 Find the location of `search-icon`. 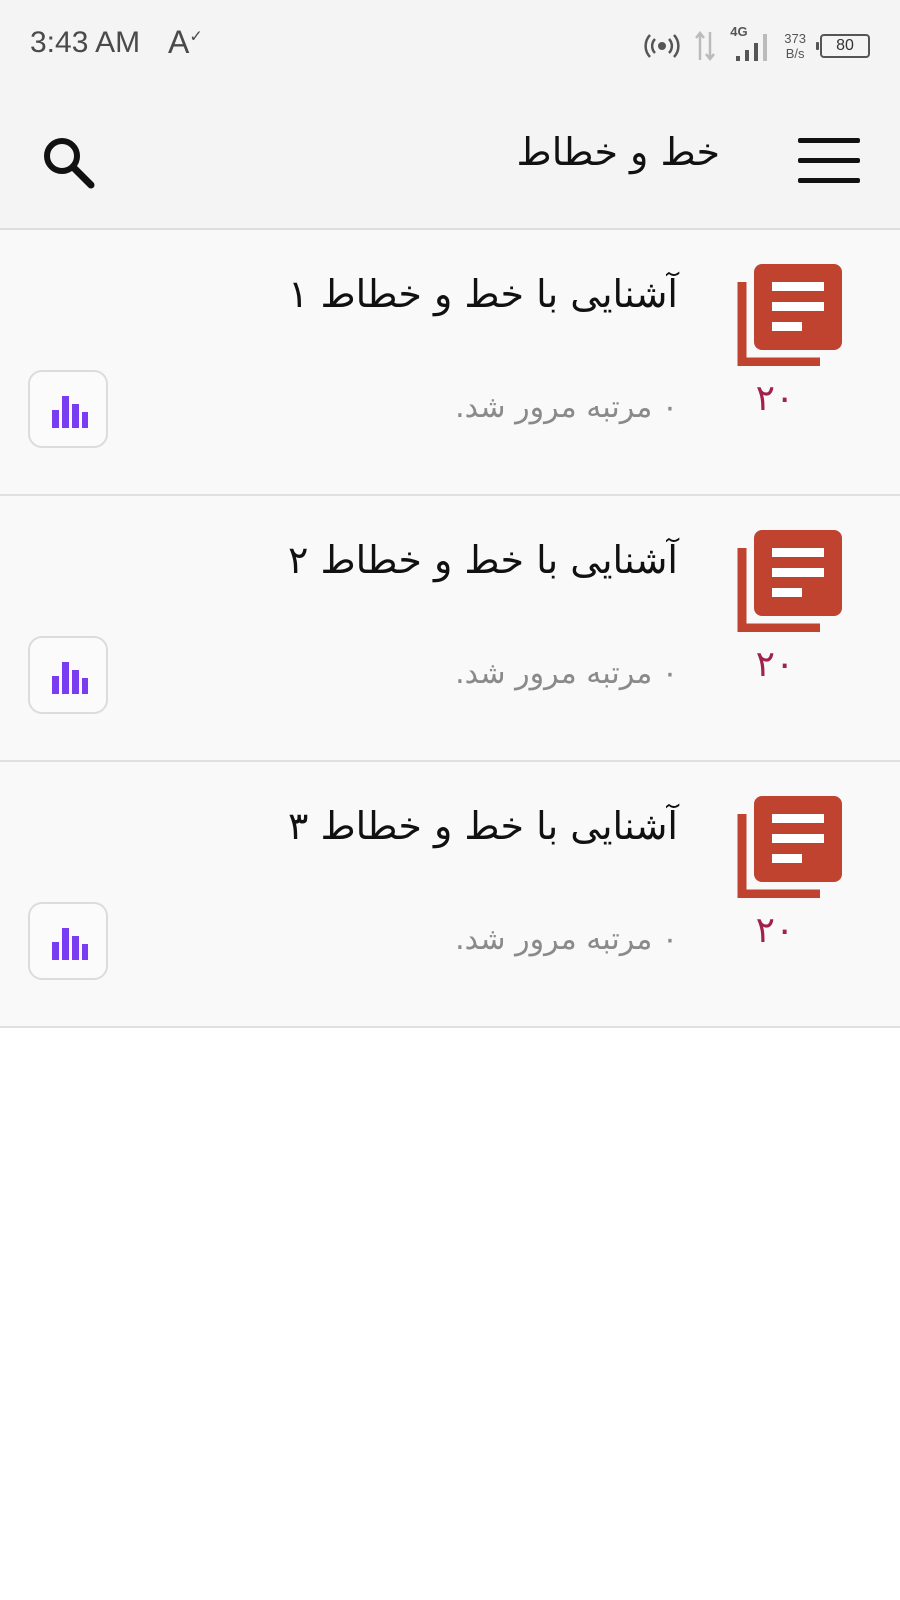

search-icon is located at coordinates (69, 163).